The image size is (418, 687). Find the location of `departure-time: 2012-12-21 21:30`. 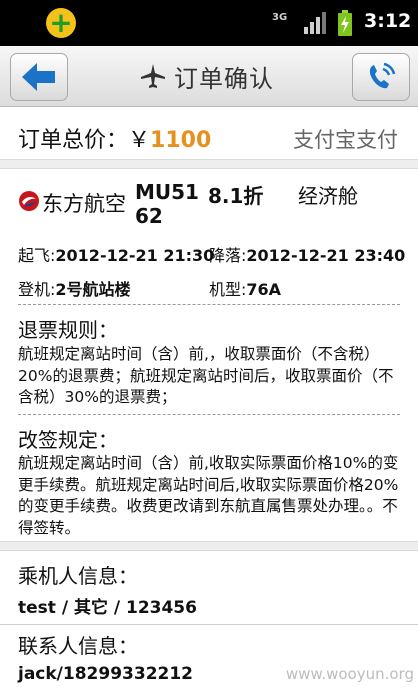

departure-time: 2012-12-21 21:30 is located at coordinates (135, 255).